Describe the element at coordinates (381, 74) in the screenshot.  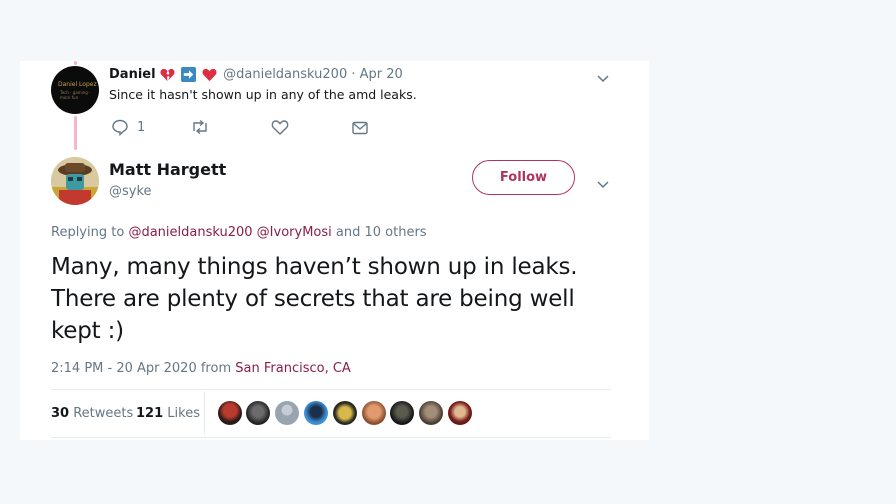
I see `reply-date: Apr 20` at that location.